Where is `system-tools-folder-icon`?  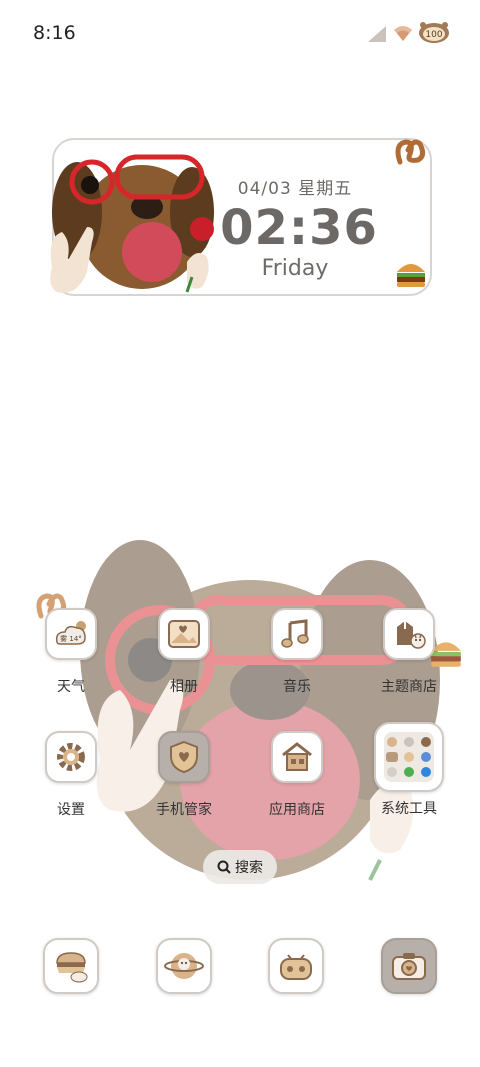 system-tools-folder-icon is located at coordinates (409, 757).